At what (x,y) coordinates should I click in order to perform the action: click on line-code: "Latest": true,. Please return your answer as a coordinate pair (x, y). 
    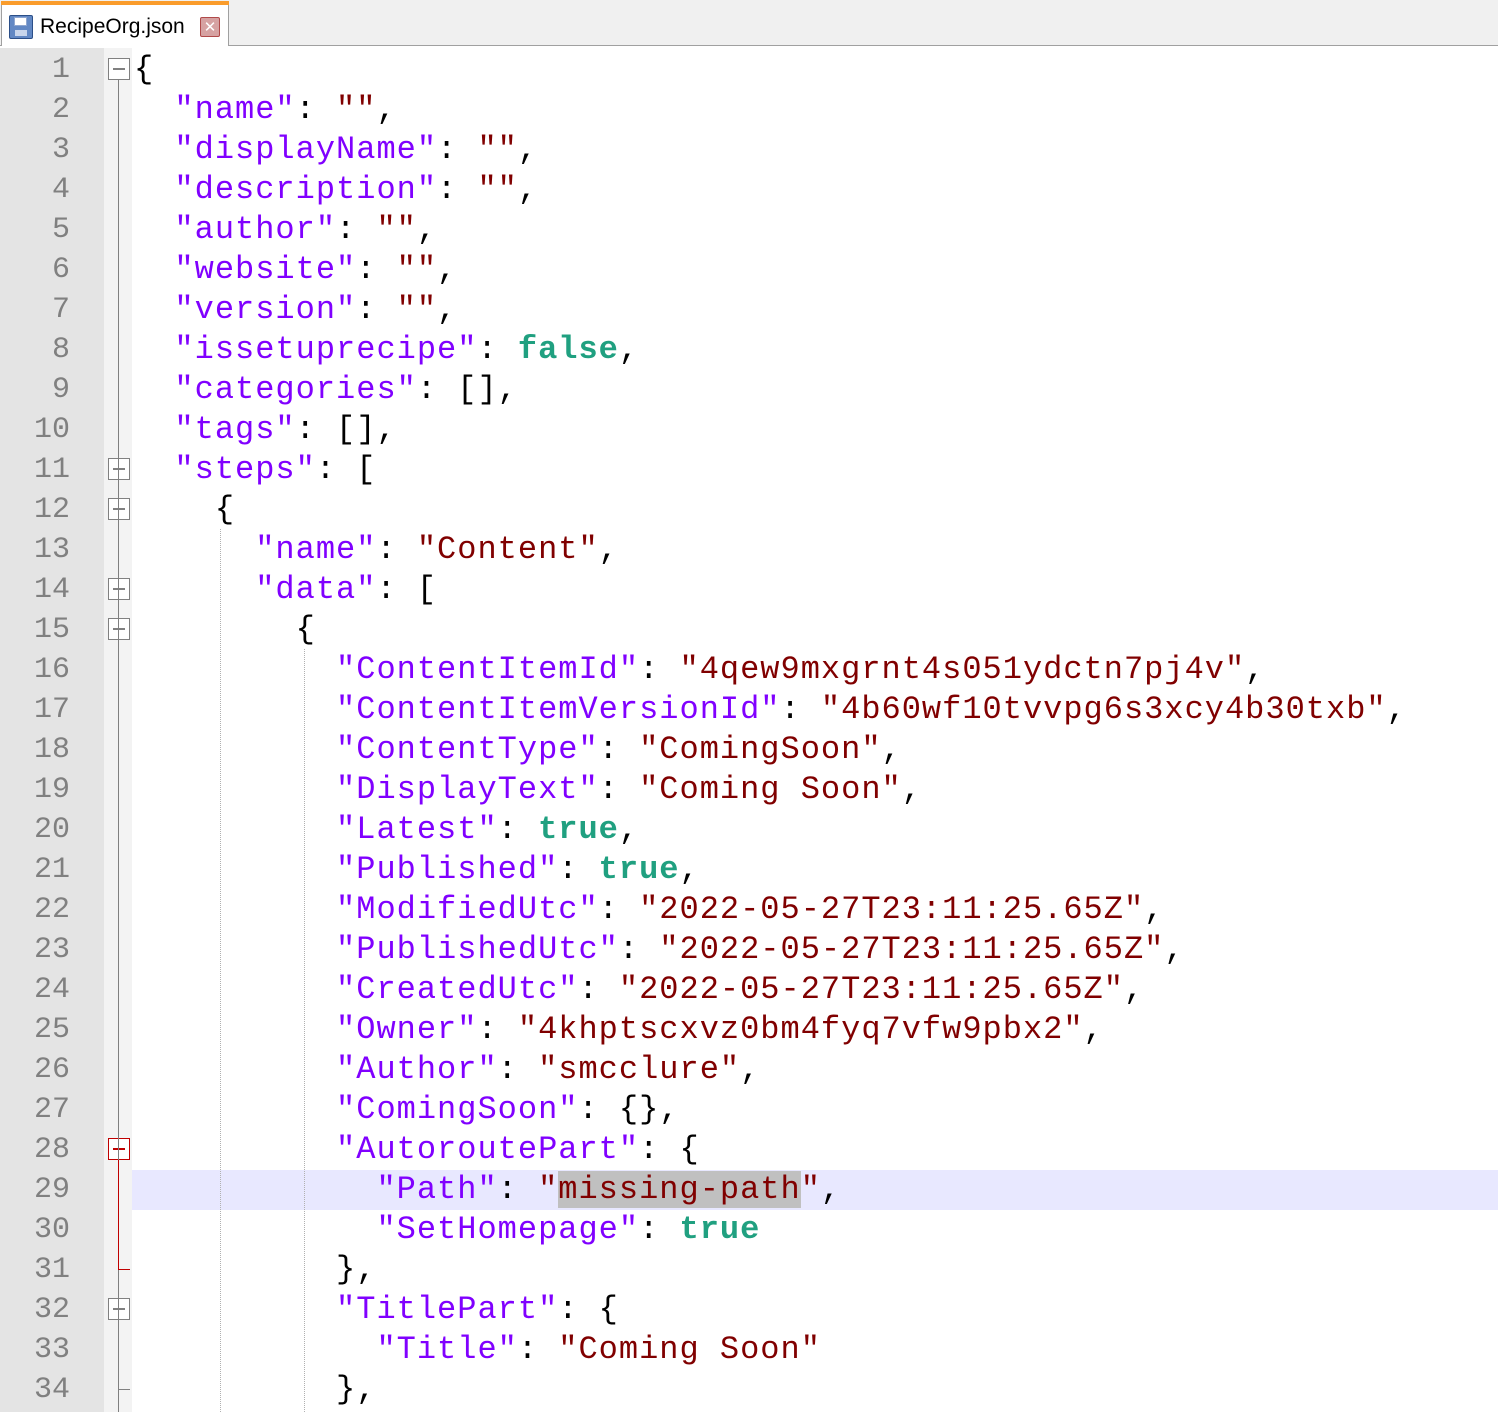
    Looking at the image, I should click on (386, 830).